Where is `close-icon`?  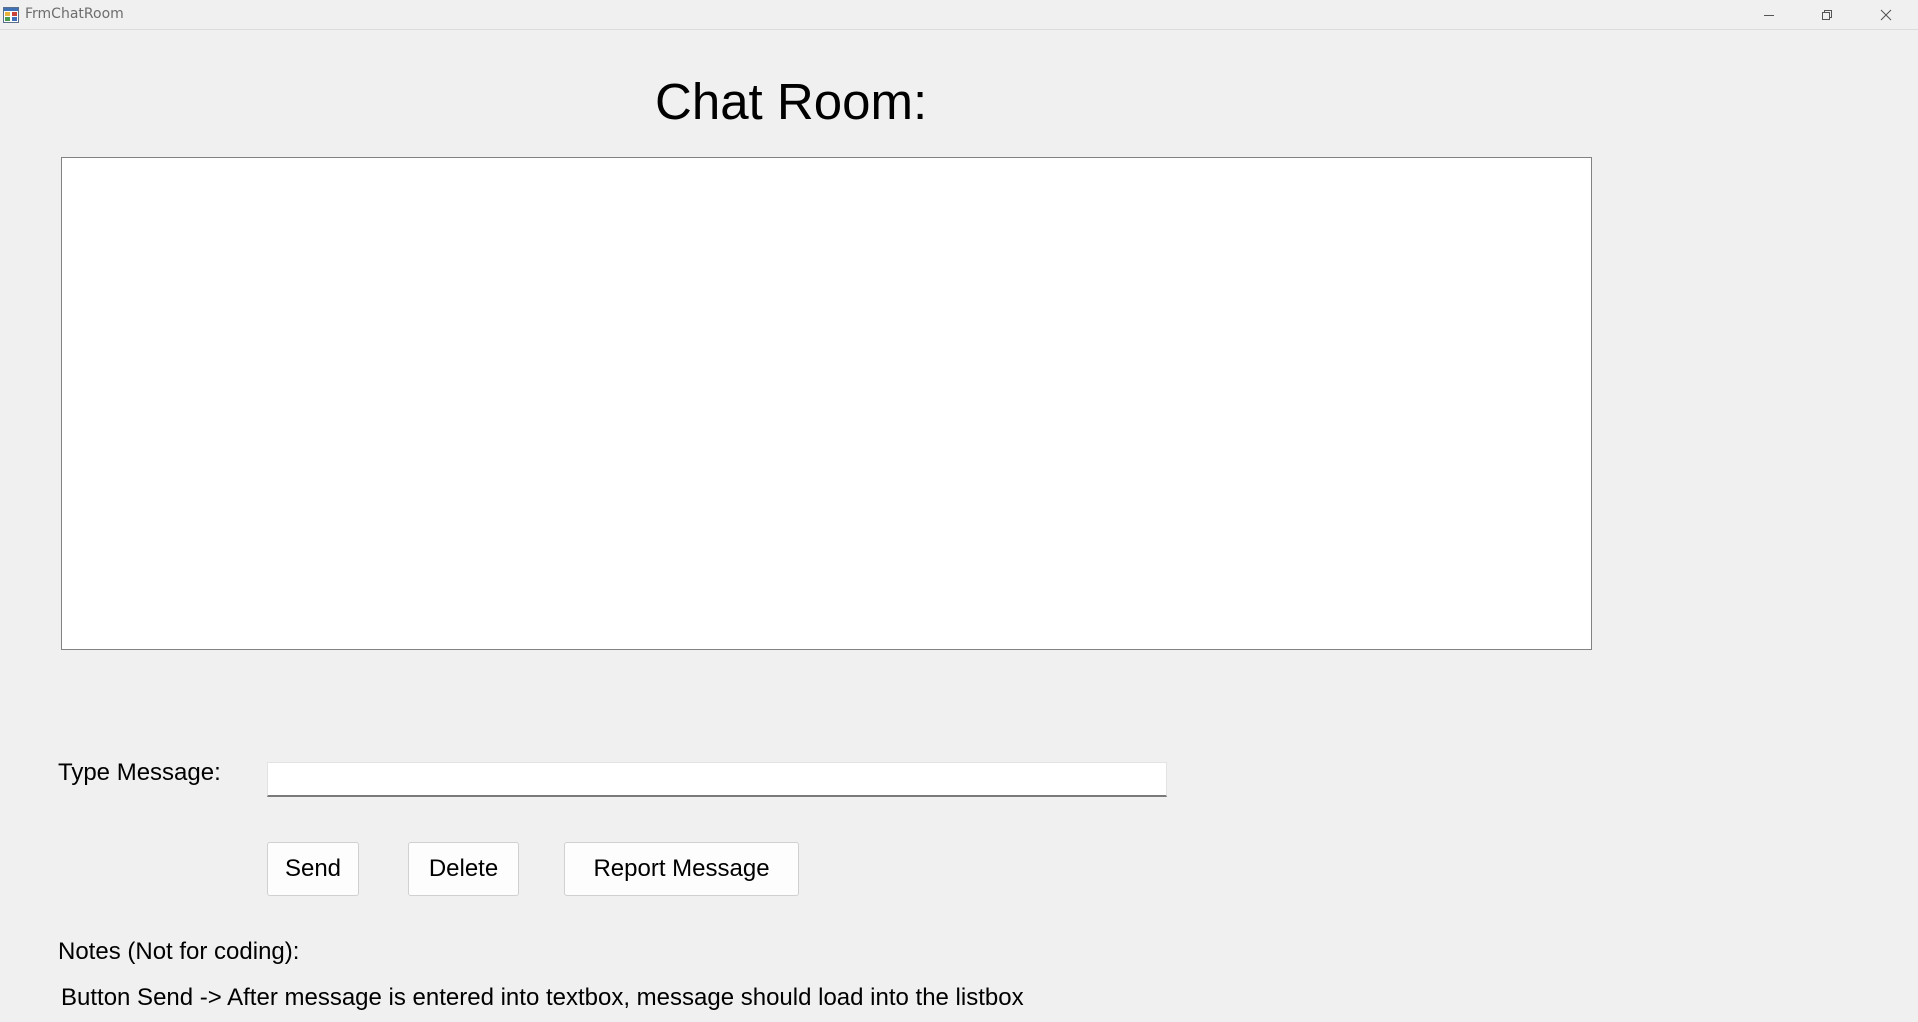
close-icon is located at coordinates (1886, 14).